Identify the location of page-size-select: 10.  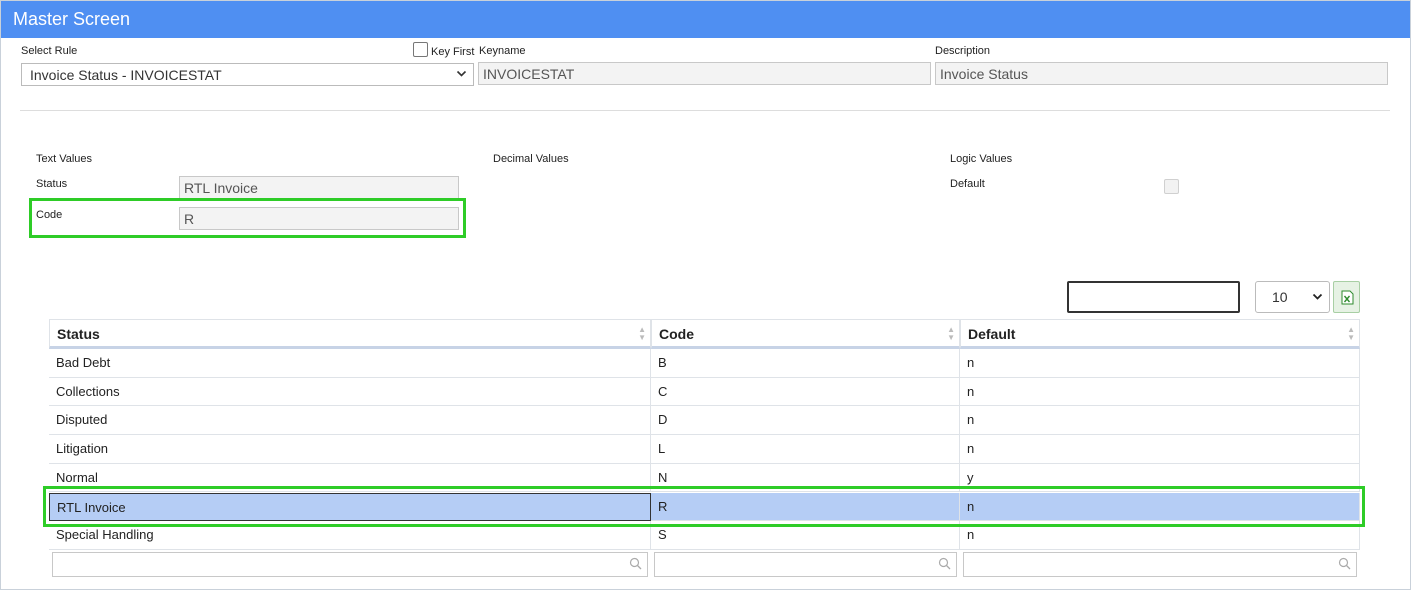
(1292, 297).